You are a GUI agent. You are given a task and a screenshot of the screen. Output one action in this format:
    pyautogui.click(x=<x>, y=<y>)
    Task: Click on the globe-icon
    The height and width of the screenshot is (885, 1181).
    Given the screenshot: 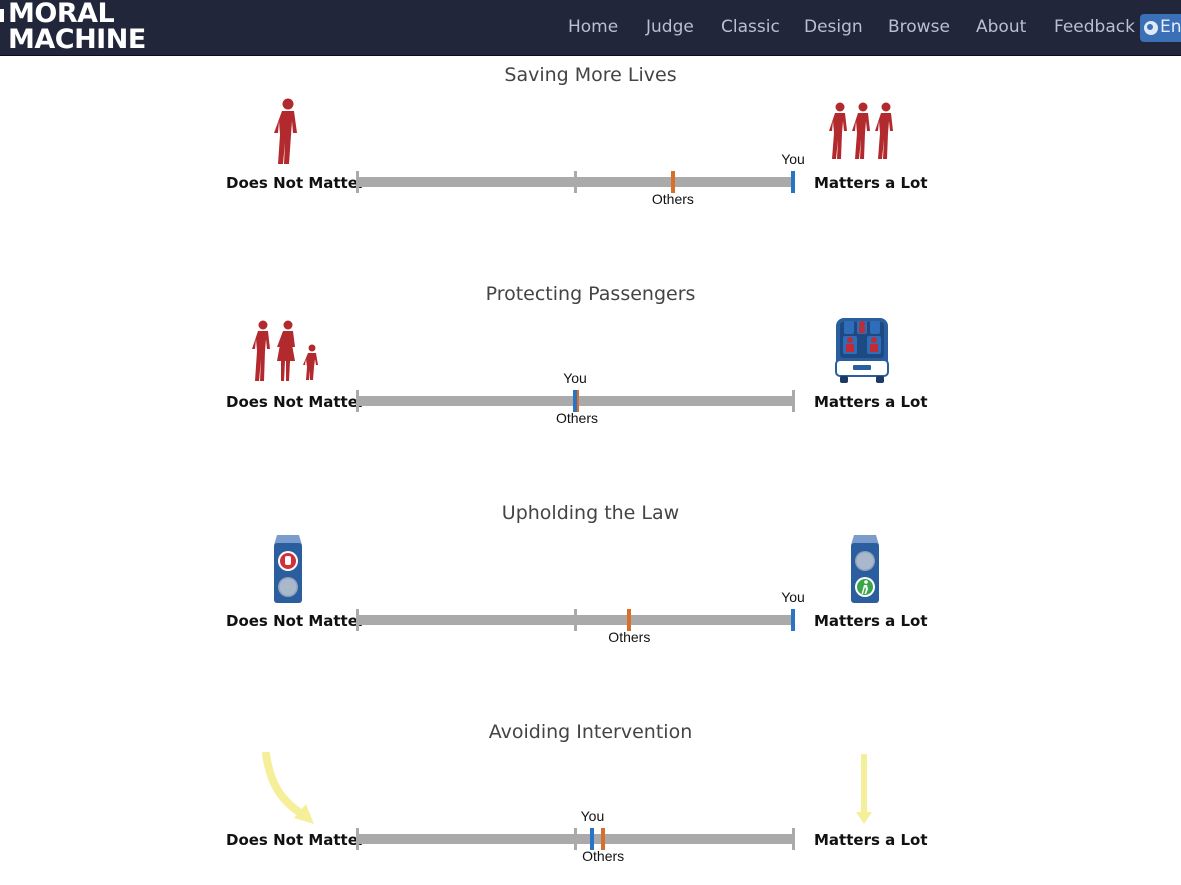 What is the action you would take?
    pyautogui.click(x=1151, y=28)
    